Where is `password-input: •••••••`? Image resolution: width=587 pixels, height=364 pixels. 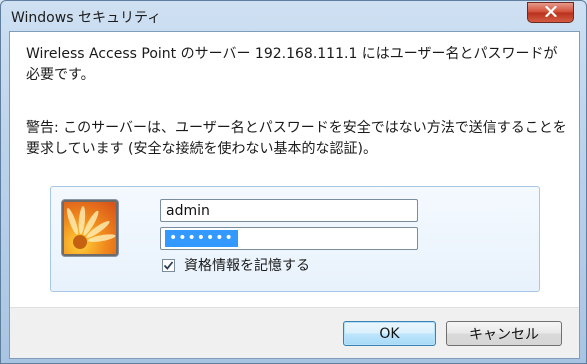 password-input: ••••••• is located at coordinates (289, 238).